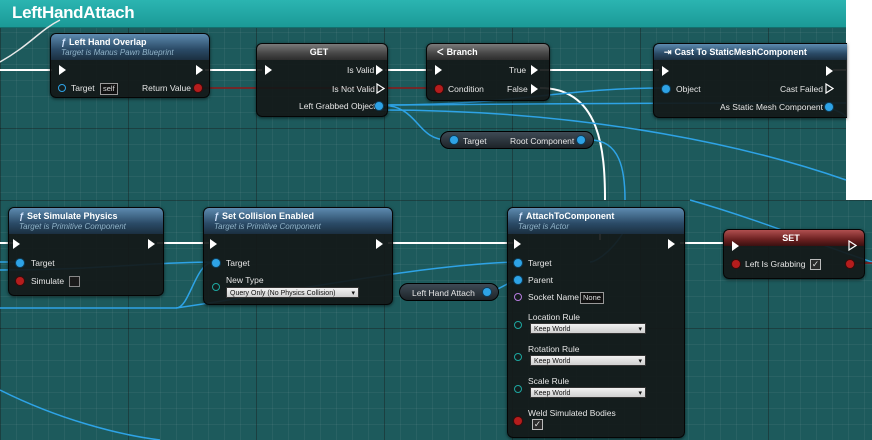 This screenshot has height=440, width=872. What do you see at coordinates (588, 328) in the screenshot?
I see `location-rule-dropdown: Keep World ▾` at bounding box center [588, 328].